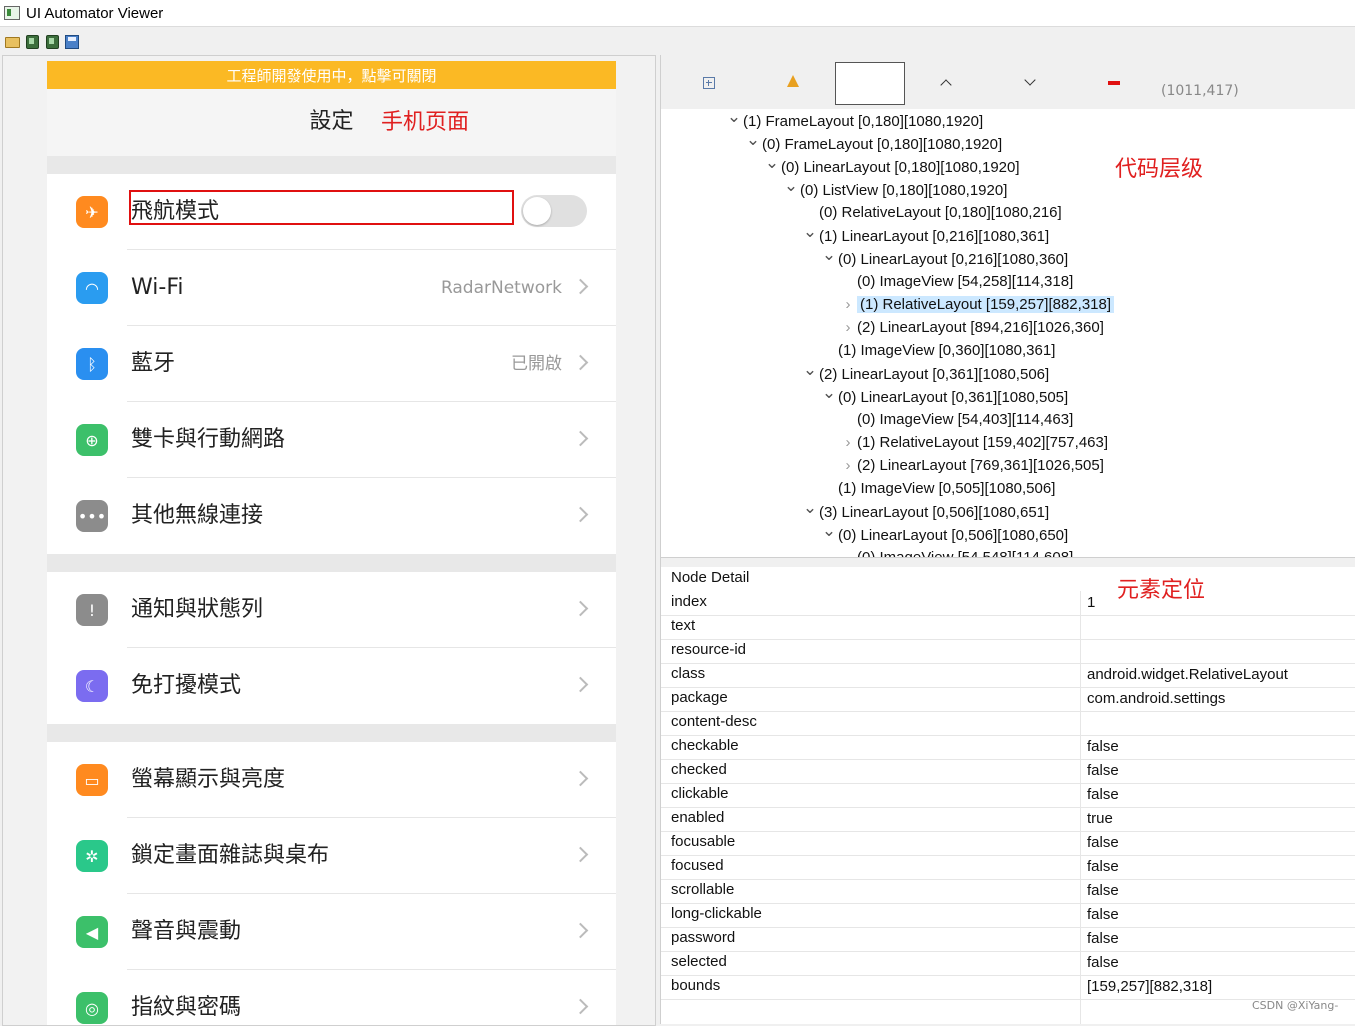  Describe the element at coordinates (92, 516) in the screenshot. I see `more-icon: •••` at that location.